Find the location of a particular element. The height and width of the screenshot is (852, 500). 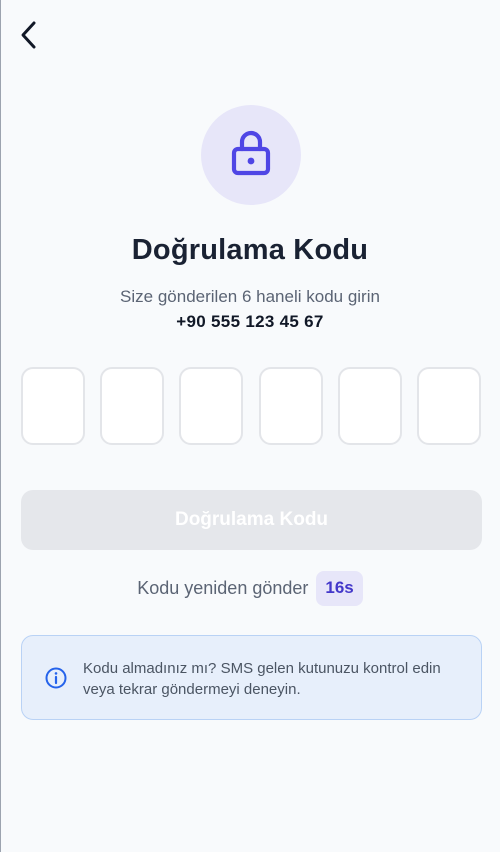

page-title: Doğrulama Kodu is located at coordinates (250, 250).